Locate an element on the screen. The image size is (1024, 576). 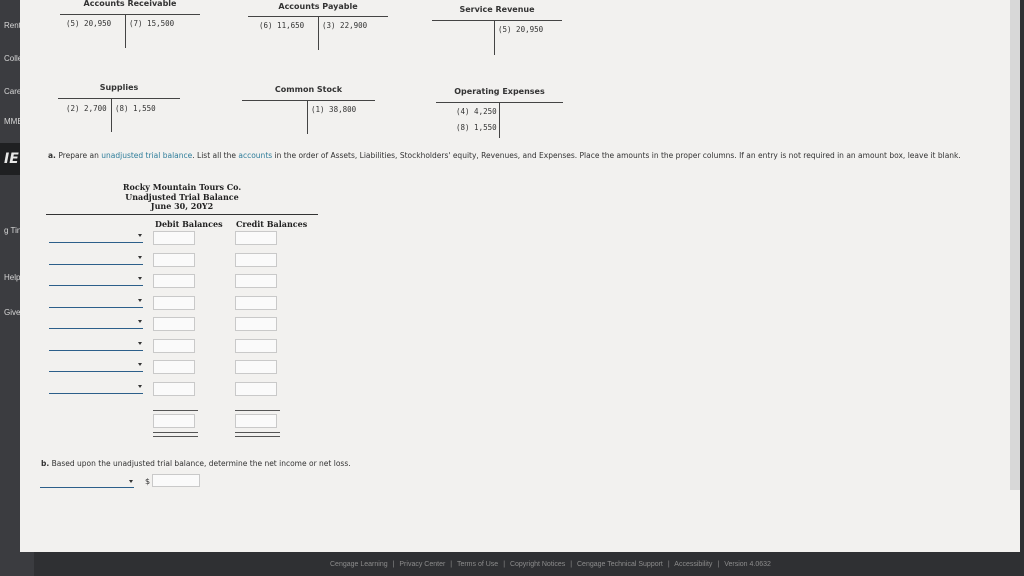
part-b-marker: b. is located at coordinates (45, 463).